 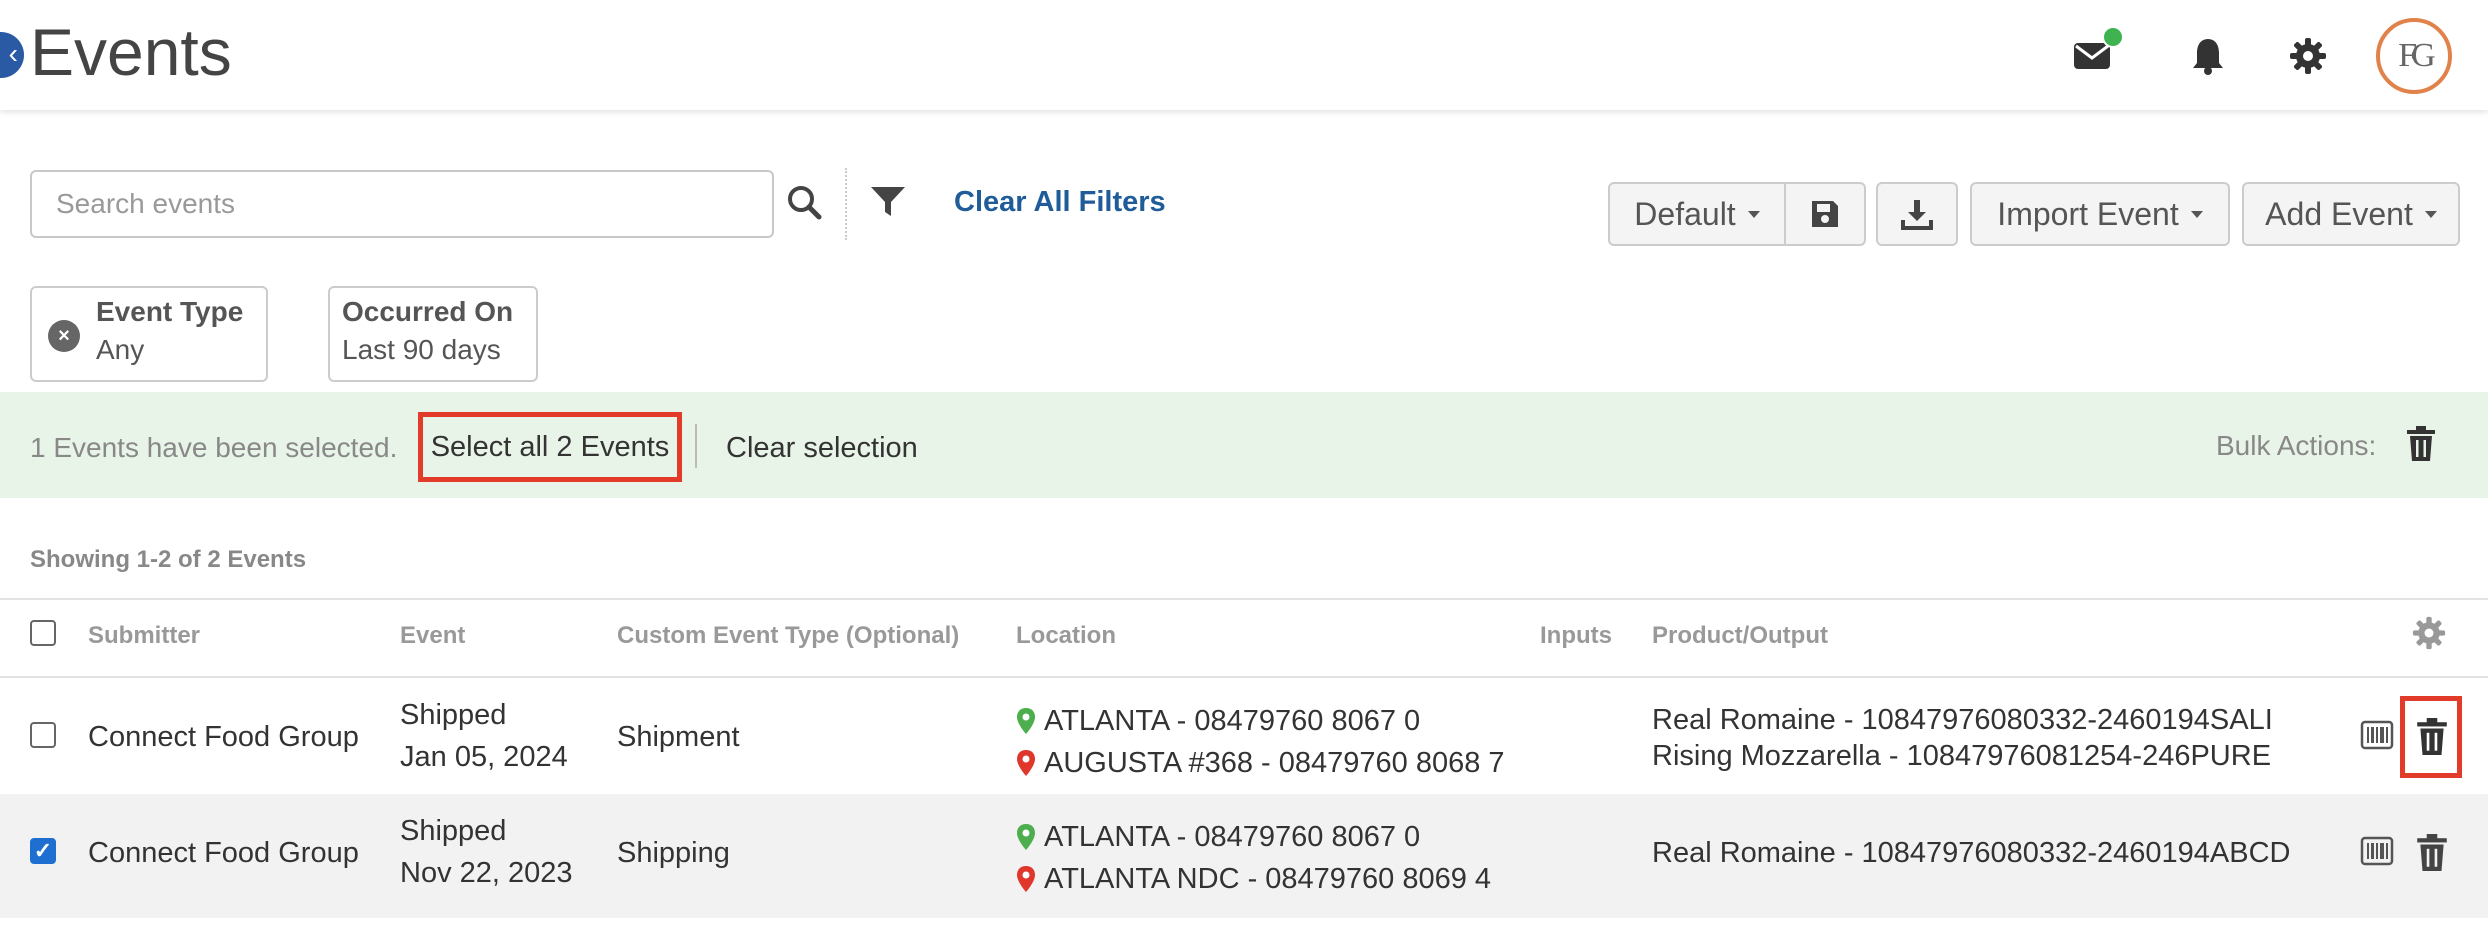 I want to click on save-view-button, so click(x=1825, y=214).